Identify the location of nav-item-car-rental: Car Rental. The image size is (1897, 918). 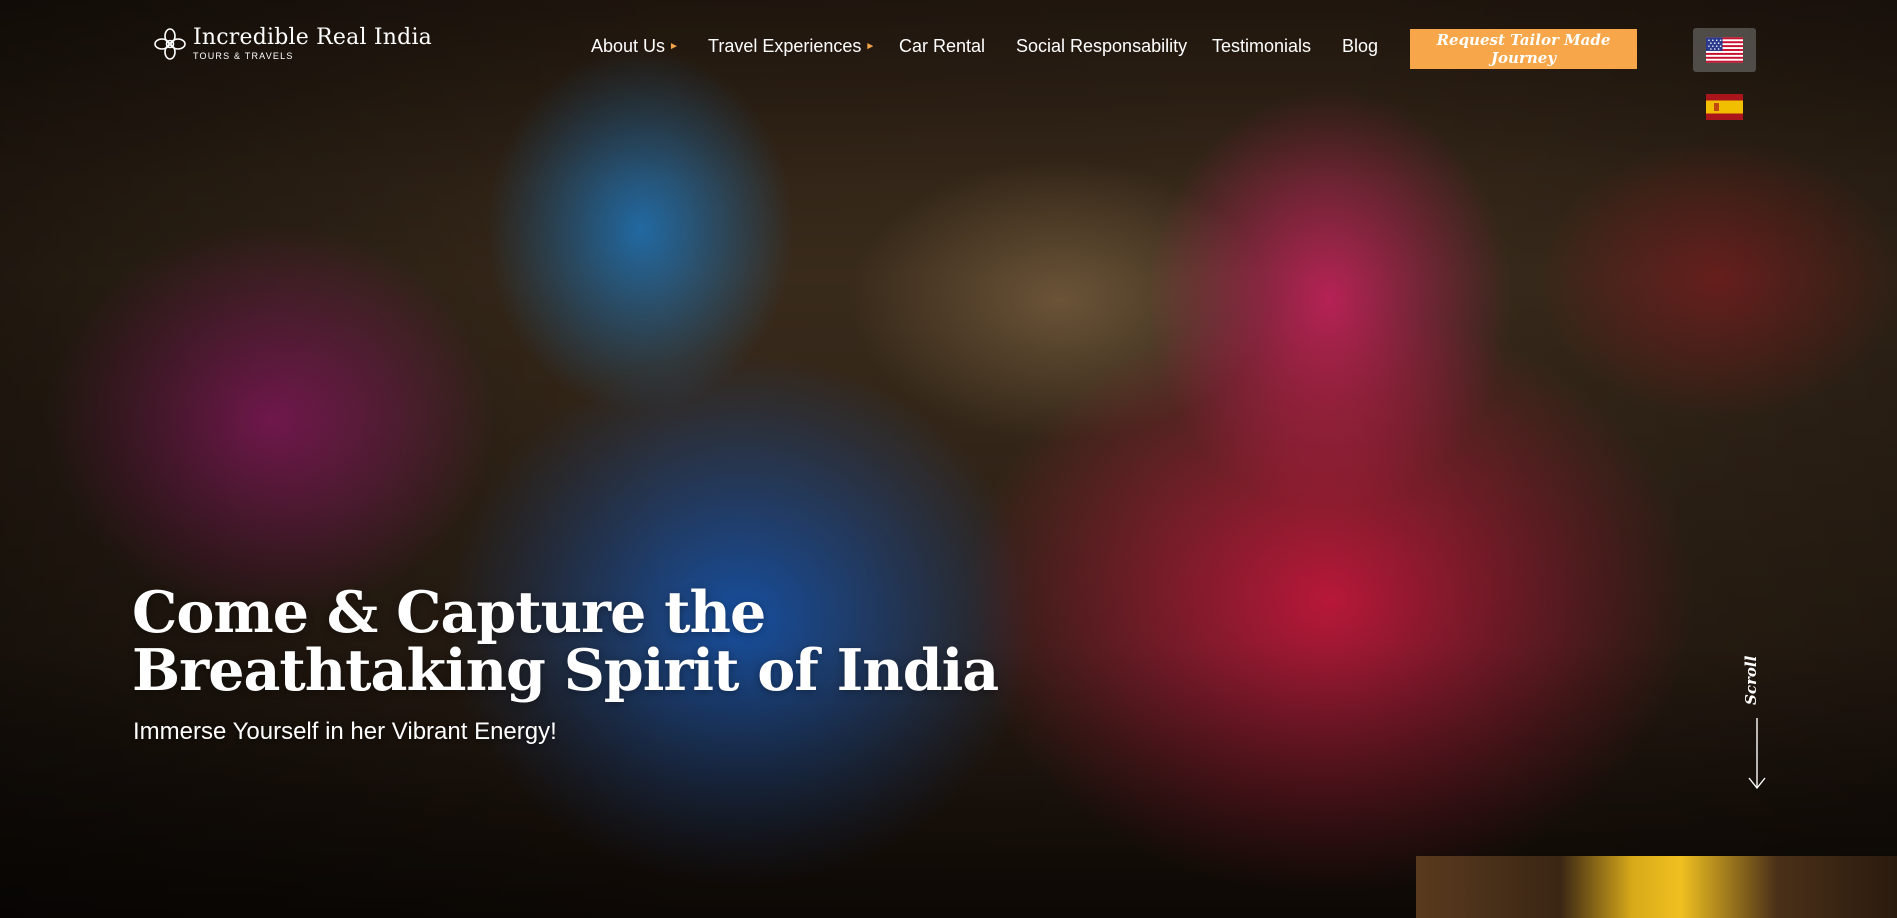
(942, 46).